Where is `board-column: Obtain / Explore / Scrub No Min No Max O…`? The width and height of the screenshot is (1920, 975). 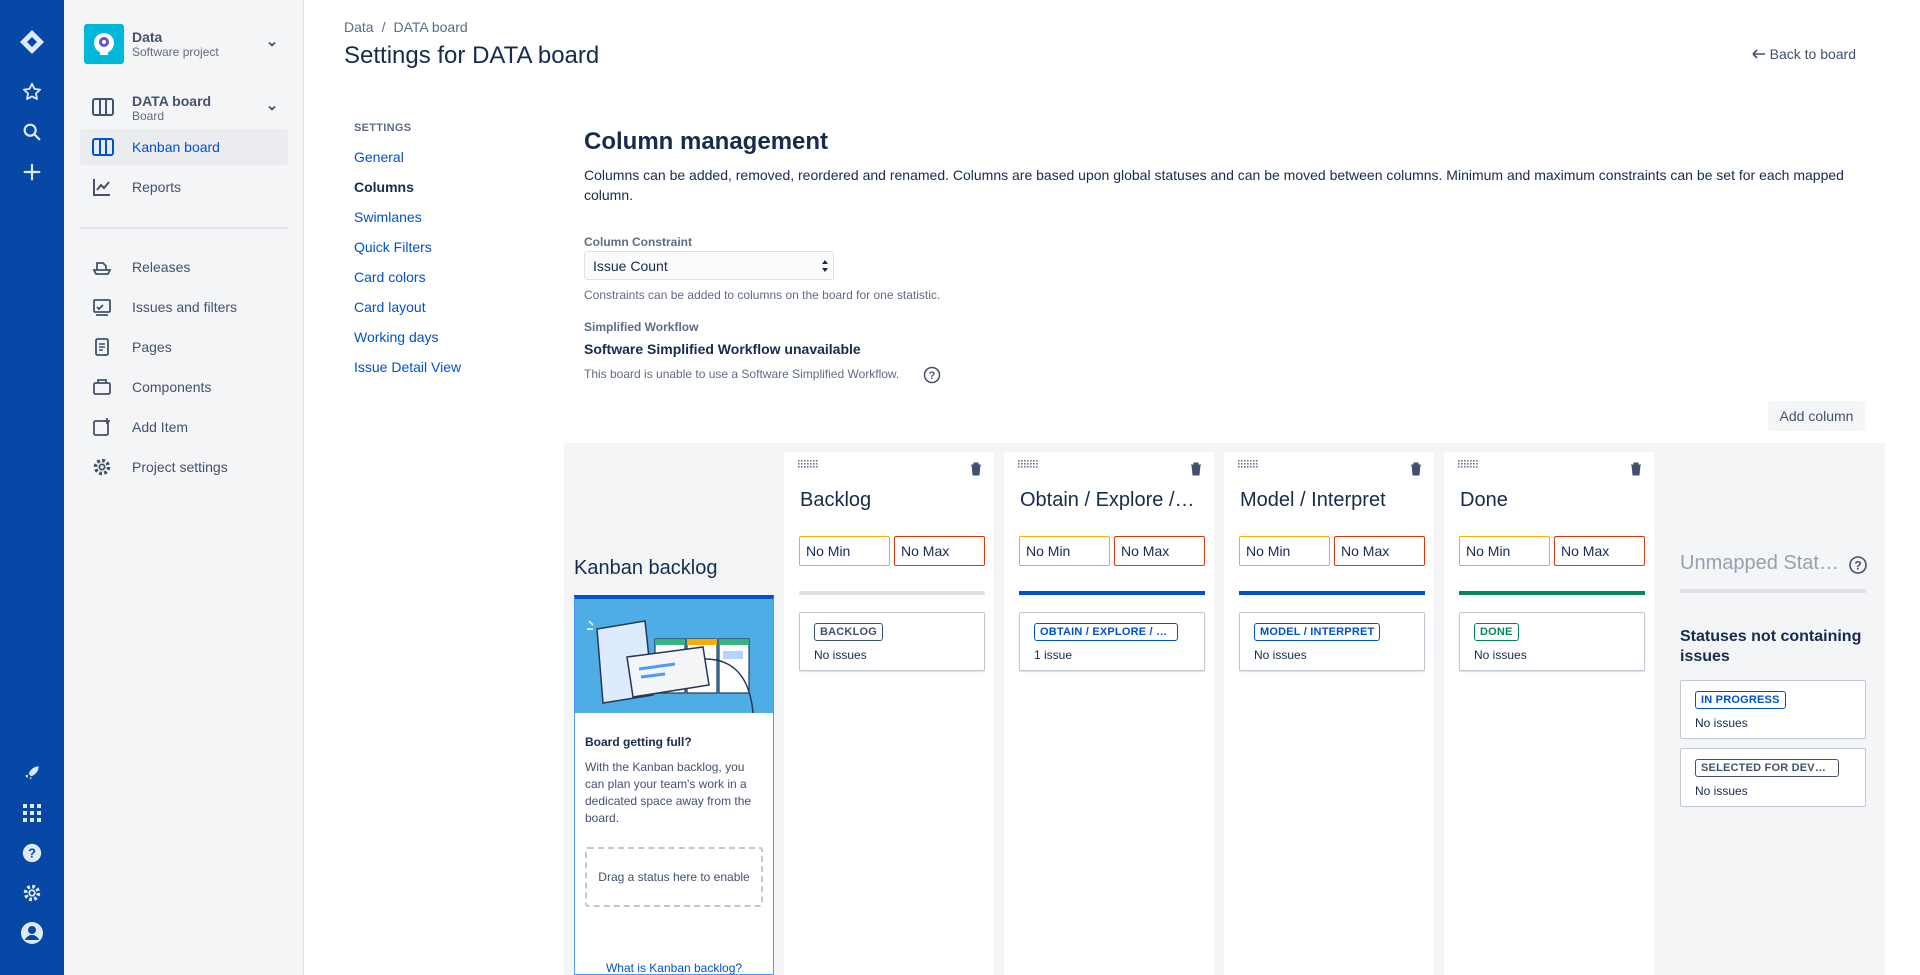
board-column: Obtain / Explore / Scrub No Min No Max O… is located at coordinates (1109, 713).